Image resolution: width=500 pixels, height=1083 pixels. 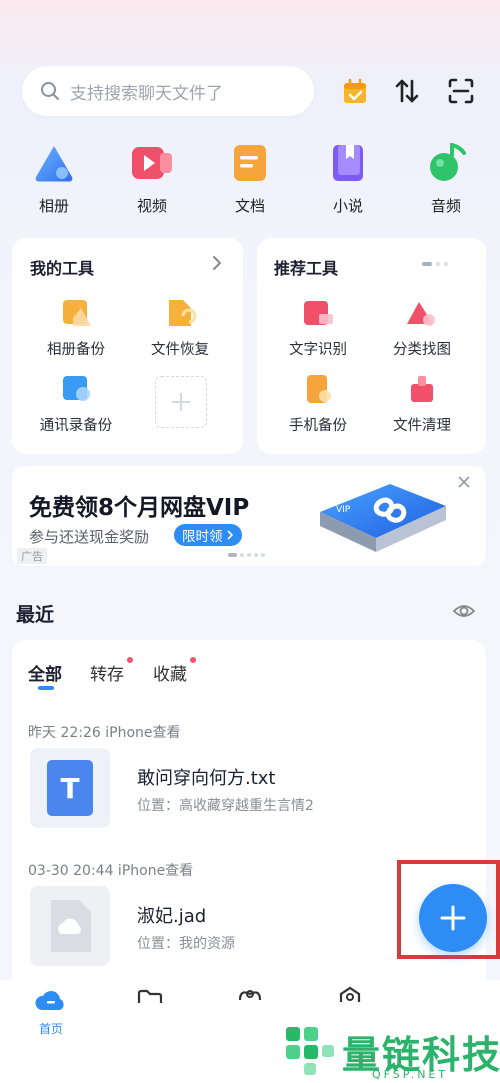 I want to click on file-name: 淑妃.jad, so click(x=172, y=916).